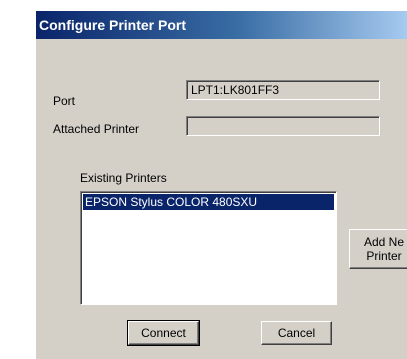 The height and width of the screenshot is (359, 407). What do you see at coordinates (296, 333) in the screenshot?
I see `cancel-button: Cancel` at bounding box center [296, 333].